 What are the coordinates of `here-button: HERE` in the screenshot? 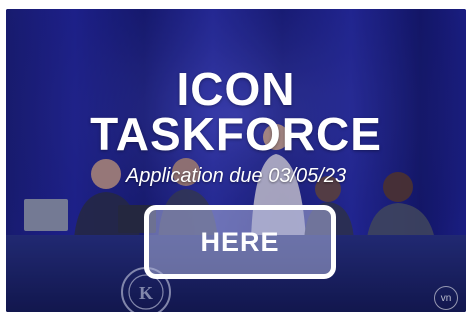 It's located at (240, 242).